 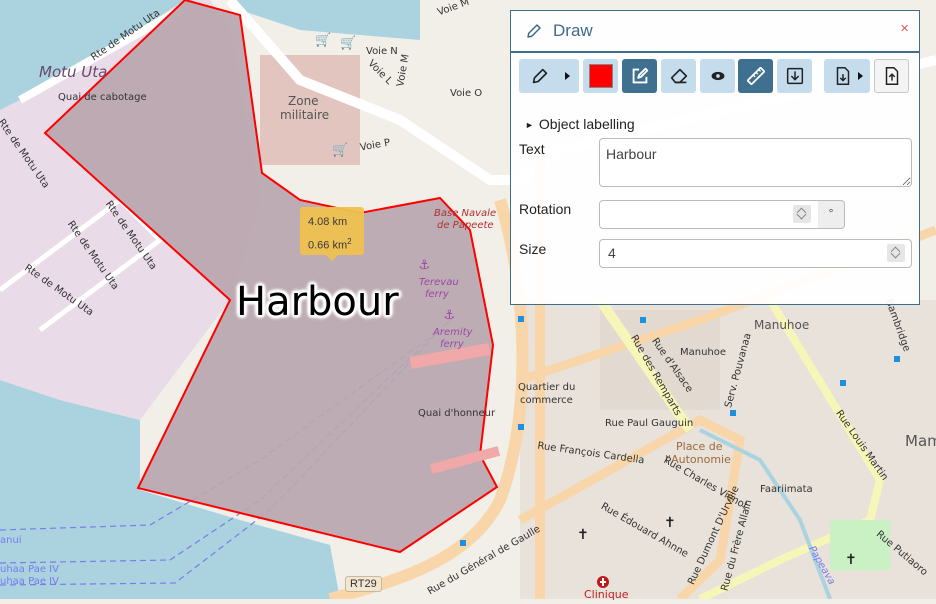 I want to click on measurement-length: 4.08 km, so click(x=328, y=222).